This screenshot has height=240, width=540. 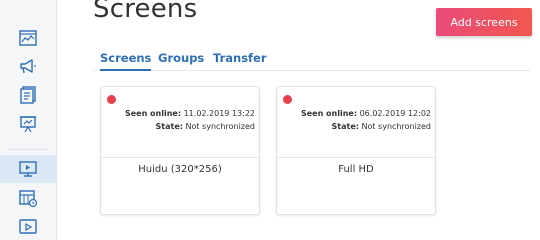 I want to click on sidebar, so click(x=28, y=120).